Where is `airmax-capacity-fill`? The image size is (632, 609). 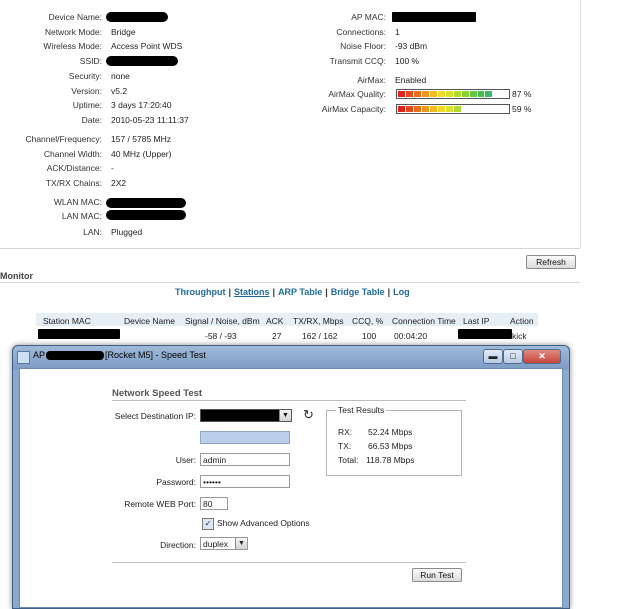
airmax-capacity-fill is located at coordinates (430, 109).